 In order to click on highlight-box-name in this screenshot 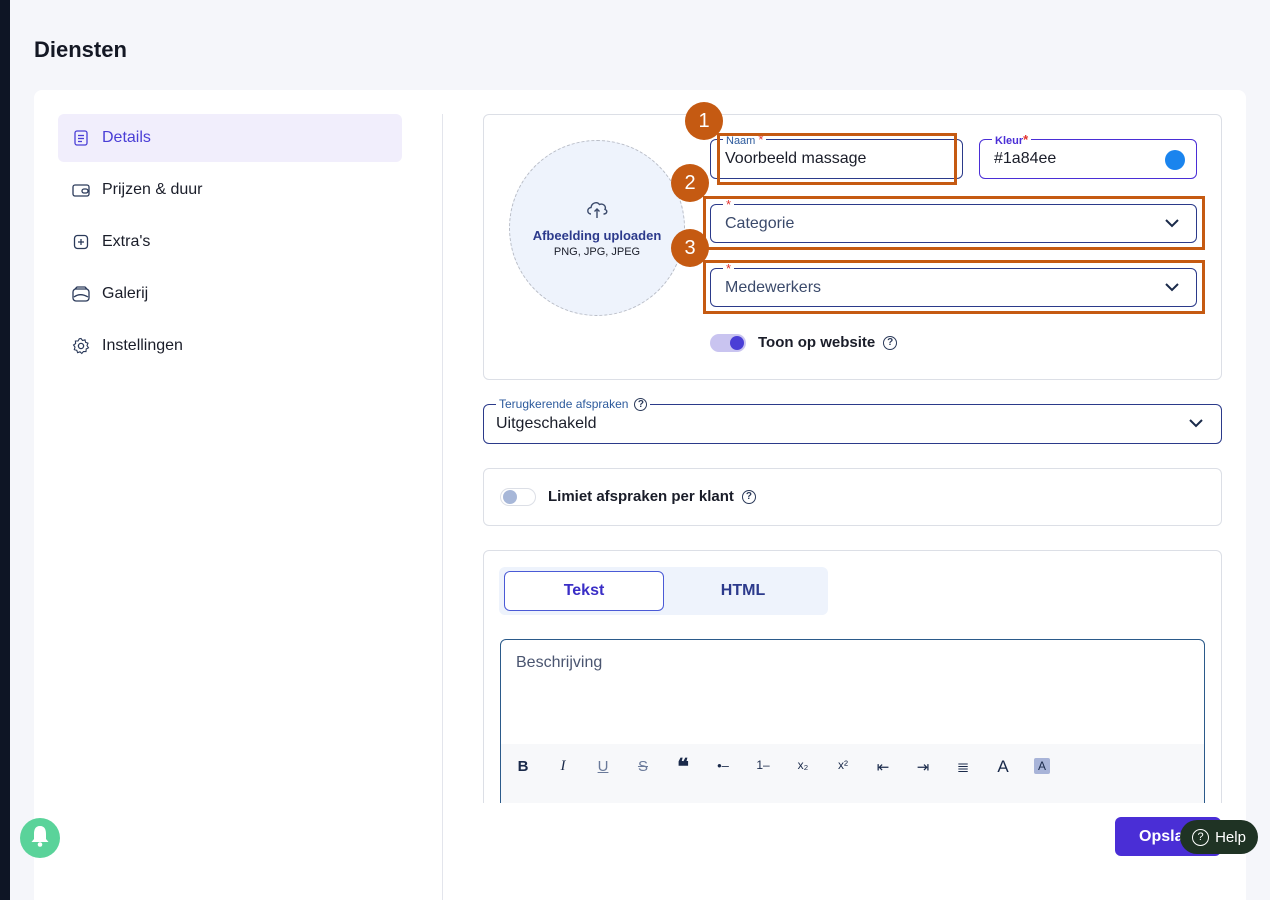, I will do `click(837, 159)`.